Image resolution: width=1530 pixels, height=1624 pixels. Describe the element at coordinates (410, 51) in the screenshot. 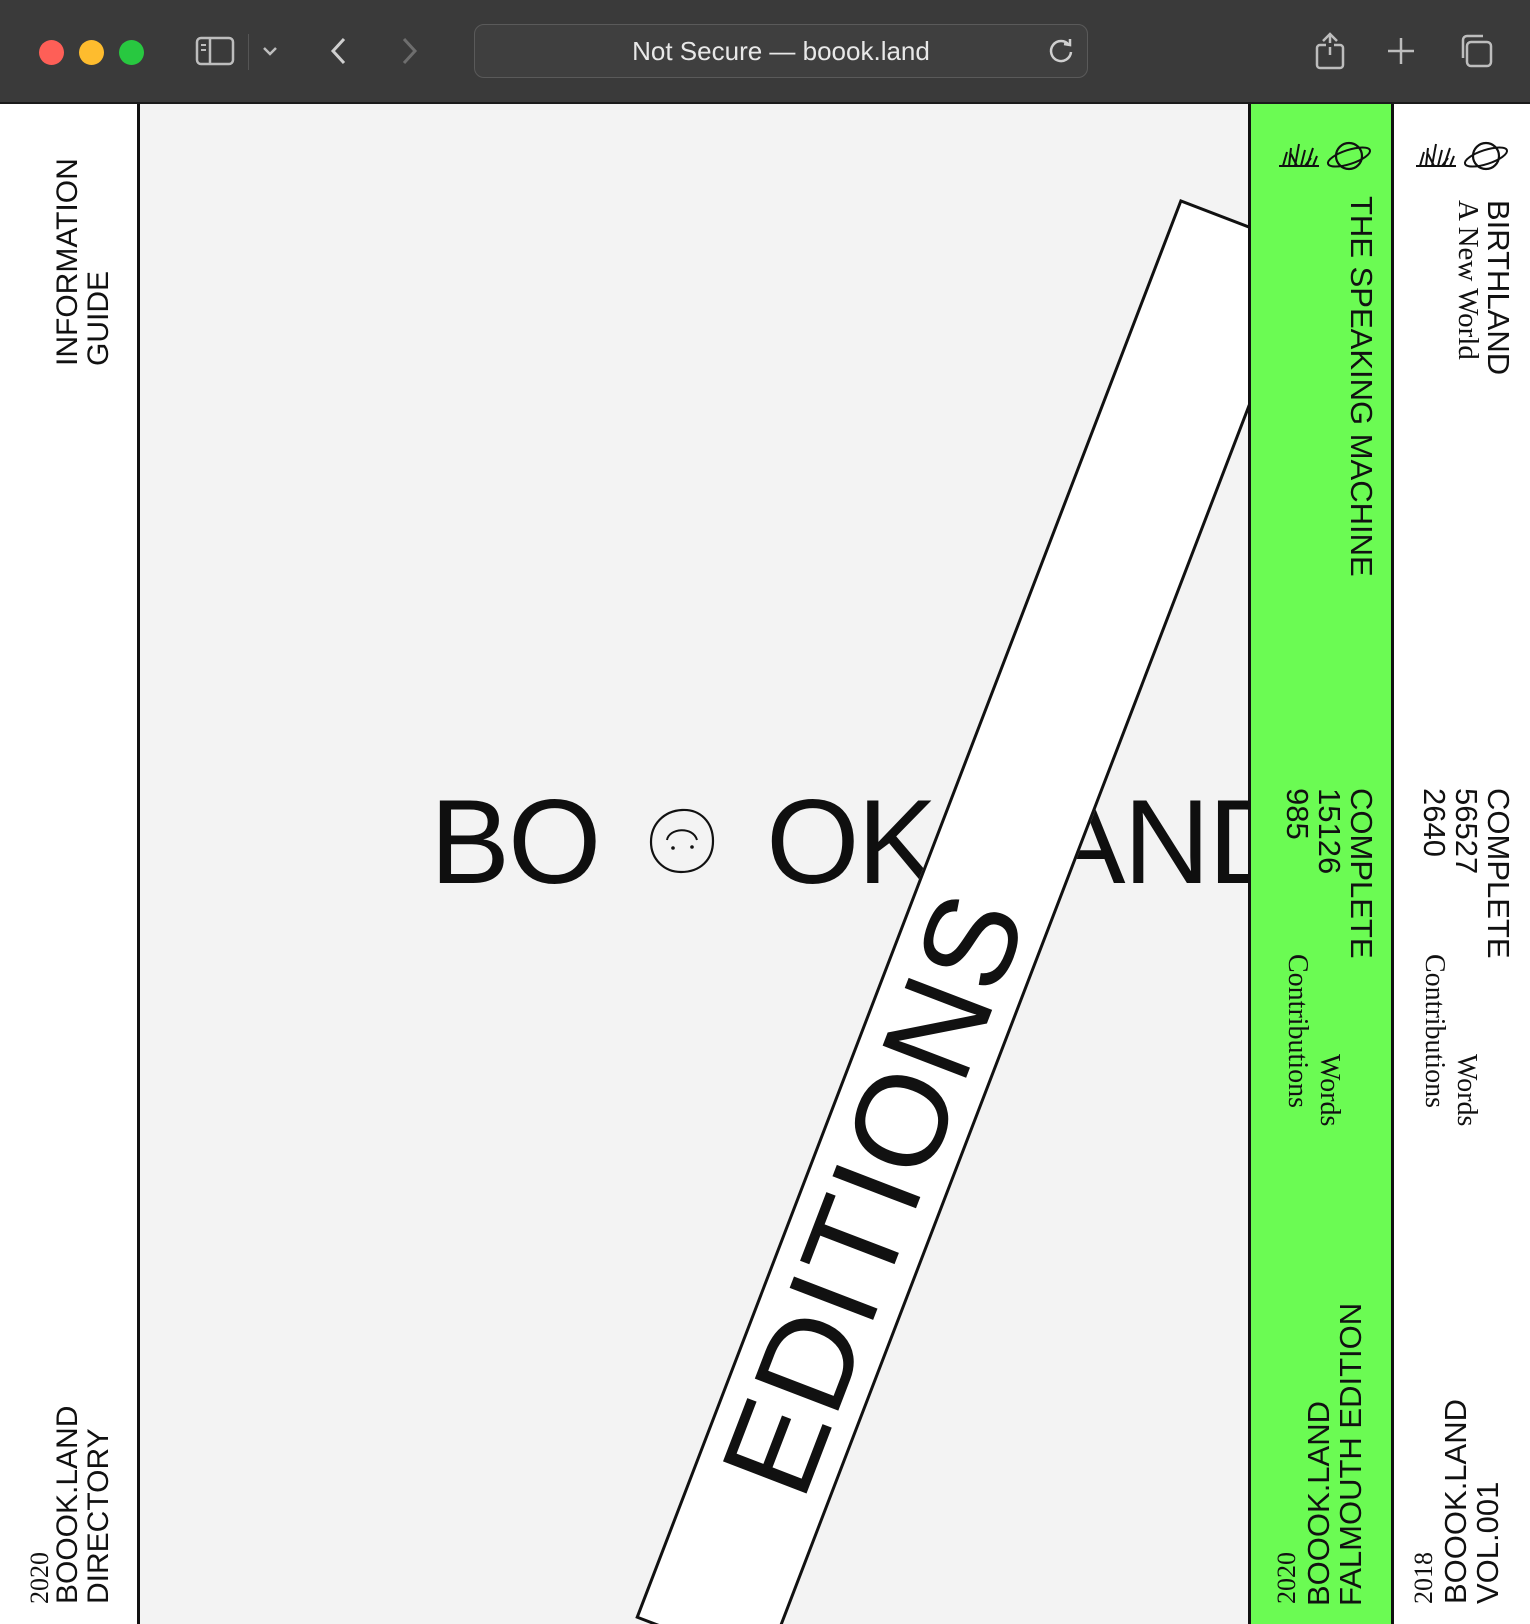

I see `forward-arrow-icon` at that location.